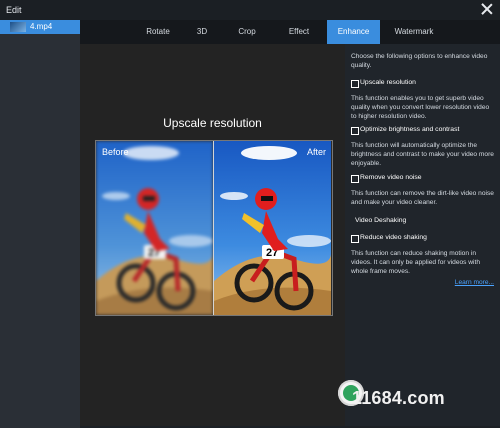 The image size is (500, 428). What do you see at coordinates (355, 179) in the screenshot?
I see `remove-noise-checkbox` at bounding box center [355, 179].